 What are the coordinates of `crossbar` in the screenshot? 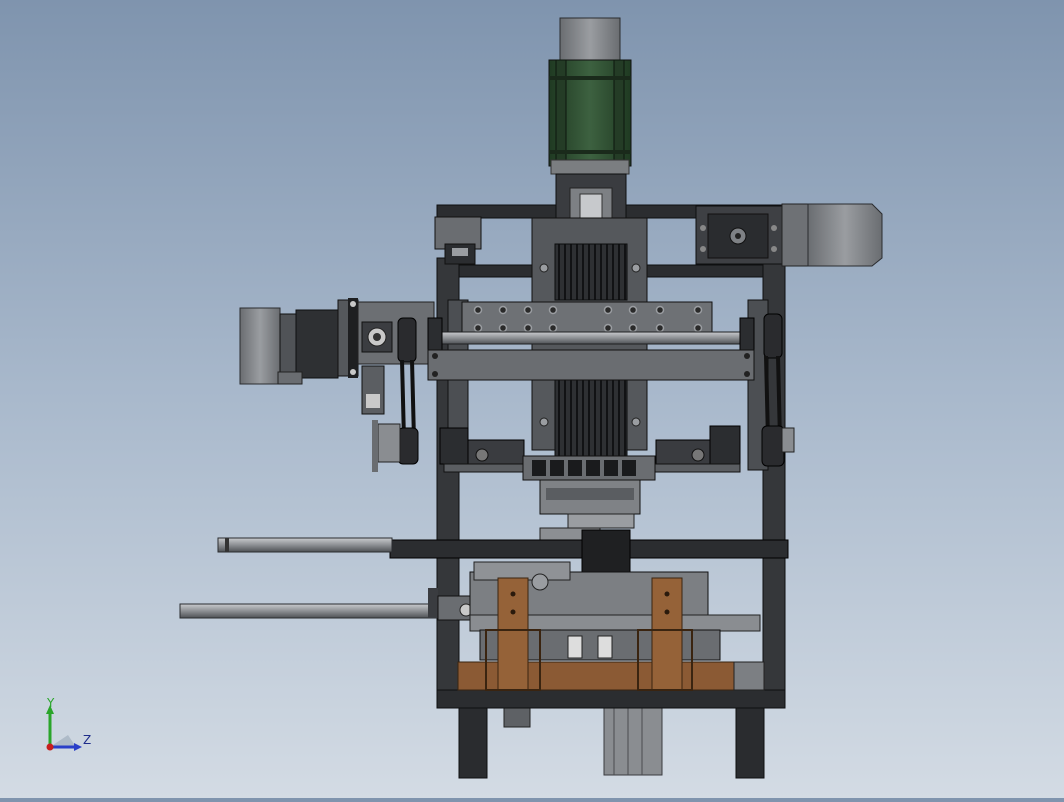 It's located at (591, 365).